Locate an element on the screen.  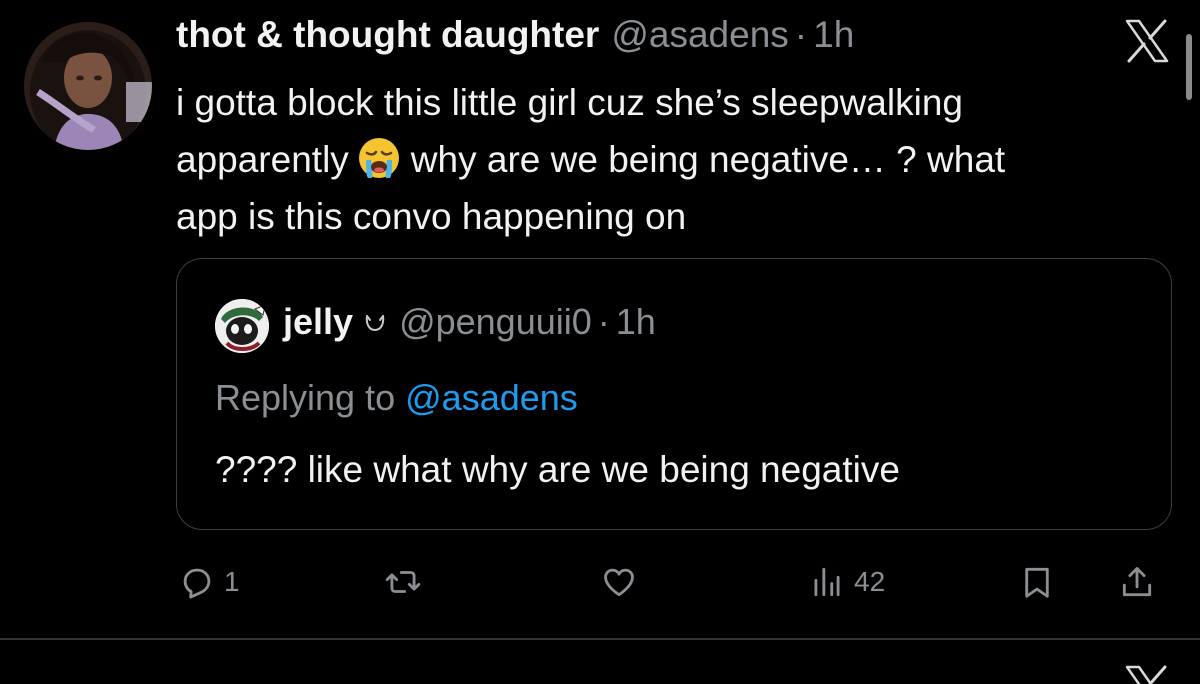
reply-button: 1 is located at coordinates (209, 582).